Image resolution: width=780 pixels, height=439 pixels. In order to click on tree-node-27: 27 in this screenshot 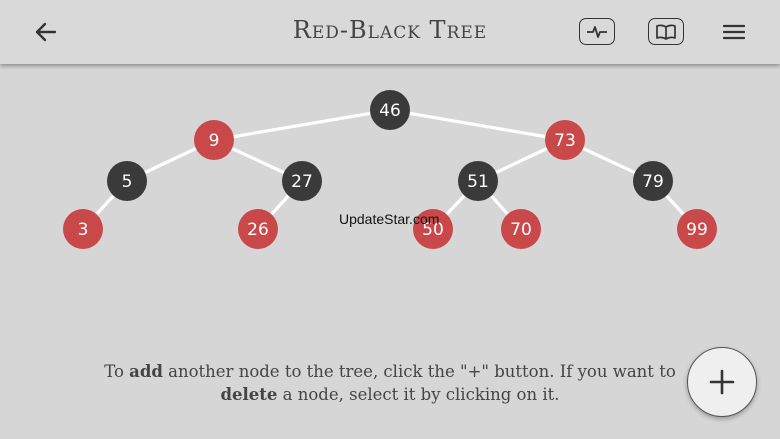, I will do `click(302, 181)`.